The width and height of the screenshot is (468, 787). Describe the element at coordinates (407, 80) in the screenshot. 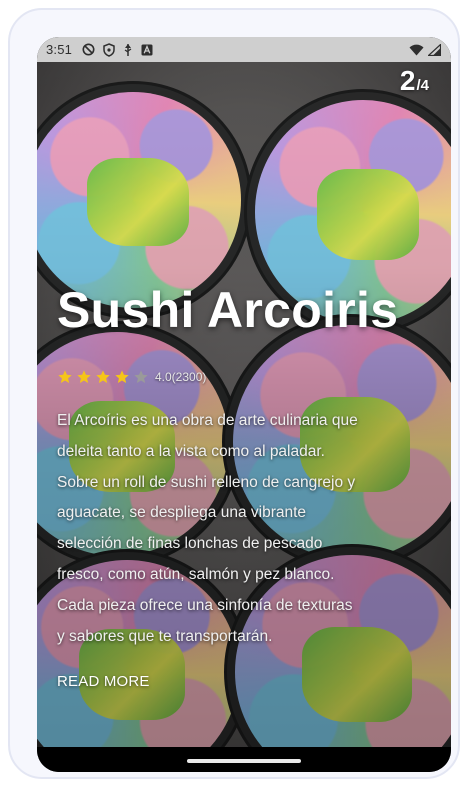

I see `slide-current: 2` at that location.